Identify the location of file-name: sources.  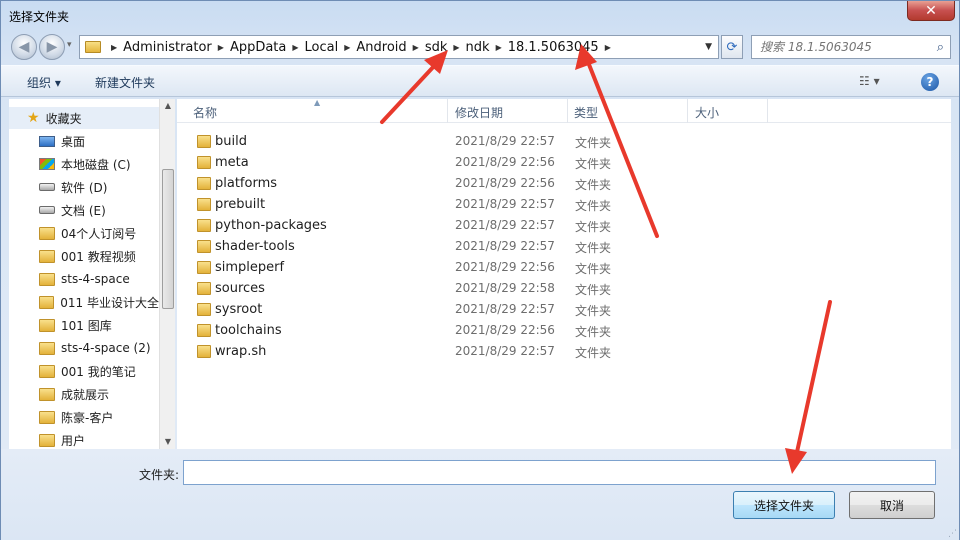
(240, 288).